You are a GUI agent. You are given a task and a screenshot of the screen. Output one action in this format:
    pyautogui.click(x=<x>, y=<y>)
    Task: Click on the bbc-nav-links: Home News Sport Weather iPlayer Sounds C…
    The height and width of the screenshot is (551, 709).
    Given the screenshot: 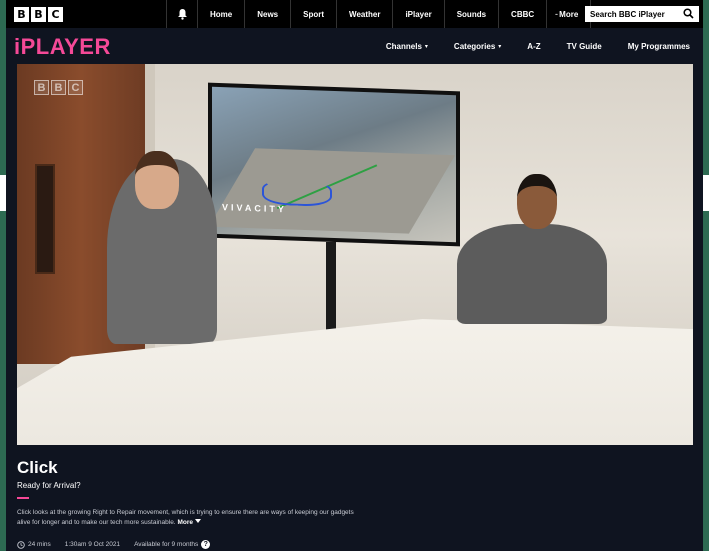 What is the action you would take?
    pyautogui.click(x=395, y=14)
    